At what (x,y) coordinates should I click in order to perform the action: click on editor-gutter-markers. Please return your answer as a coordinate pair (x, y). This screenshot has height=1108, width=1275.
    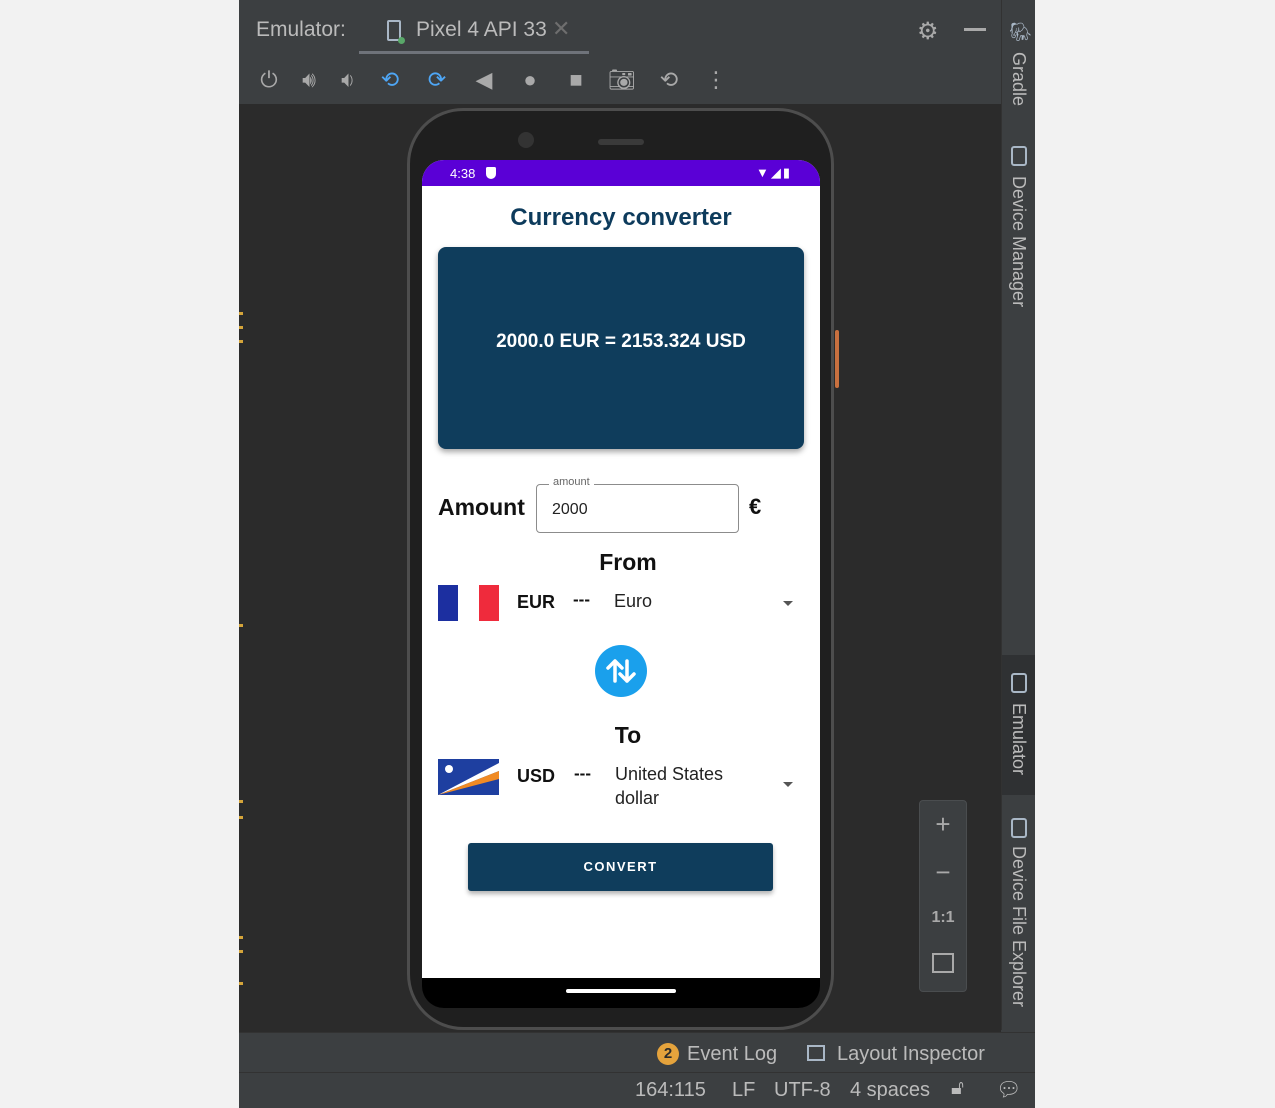
    Looking at the image, I should click on (242, 568).